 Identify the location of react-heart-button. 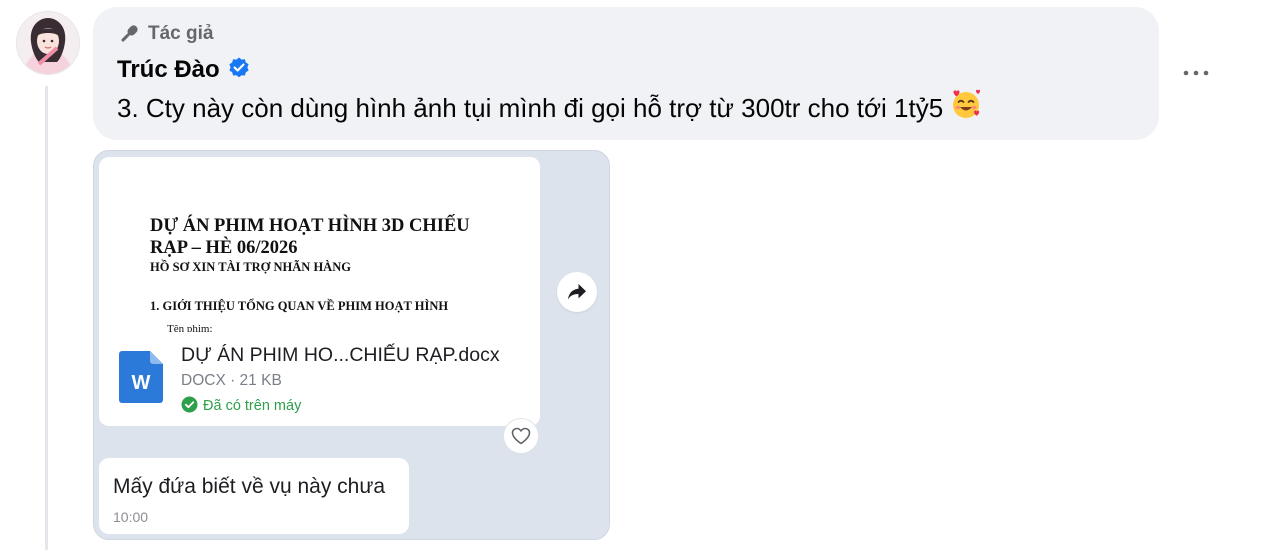
(521, 436).